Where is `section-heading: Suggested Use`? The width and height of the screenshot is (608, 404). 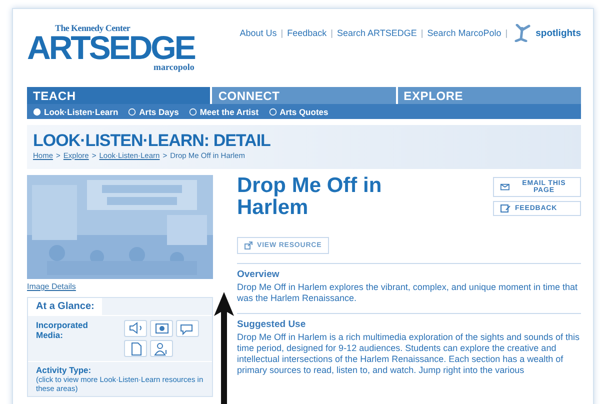
section-heading: Suggested Use is located at coordinates (271, 324).